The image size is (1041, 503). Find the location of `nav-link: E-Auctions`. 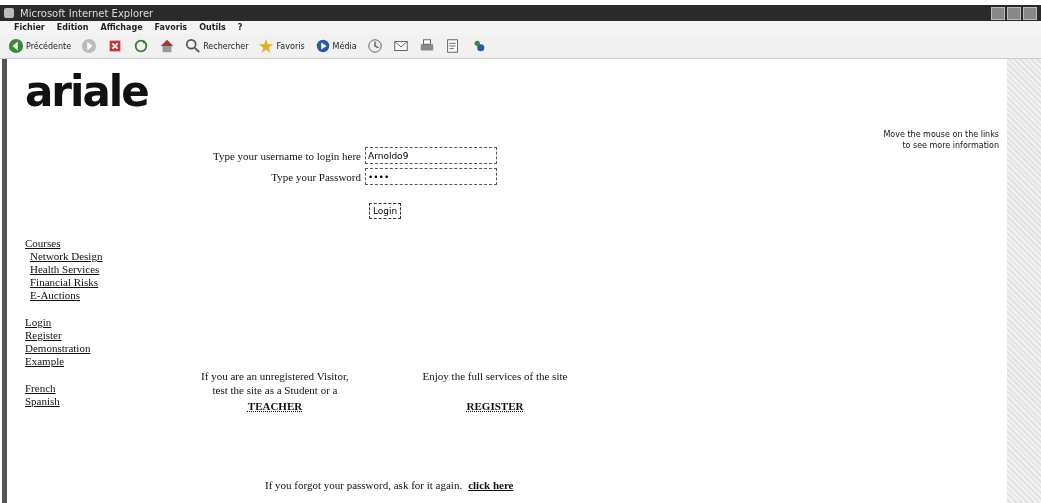

nav-link: E-Auctions is located at coordinates (100, 295).